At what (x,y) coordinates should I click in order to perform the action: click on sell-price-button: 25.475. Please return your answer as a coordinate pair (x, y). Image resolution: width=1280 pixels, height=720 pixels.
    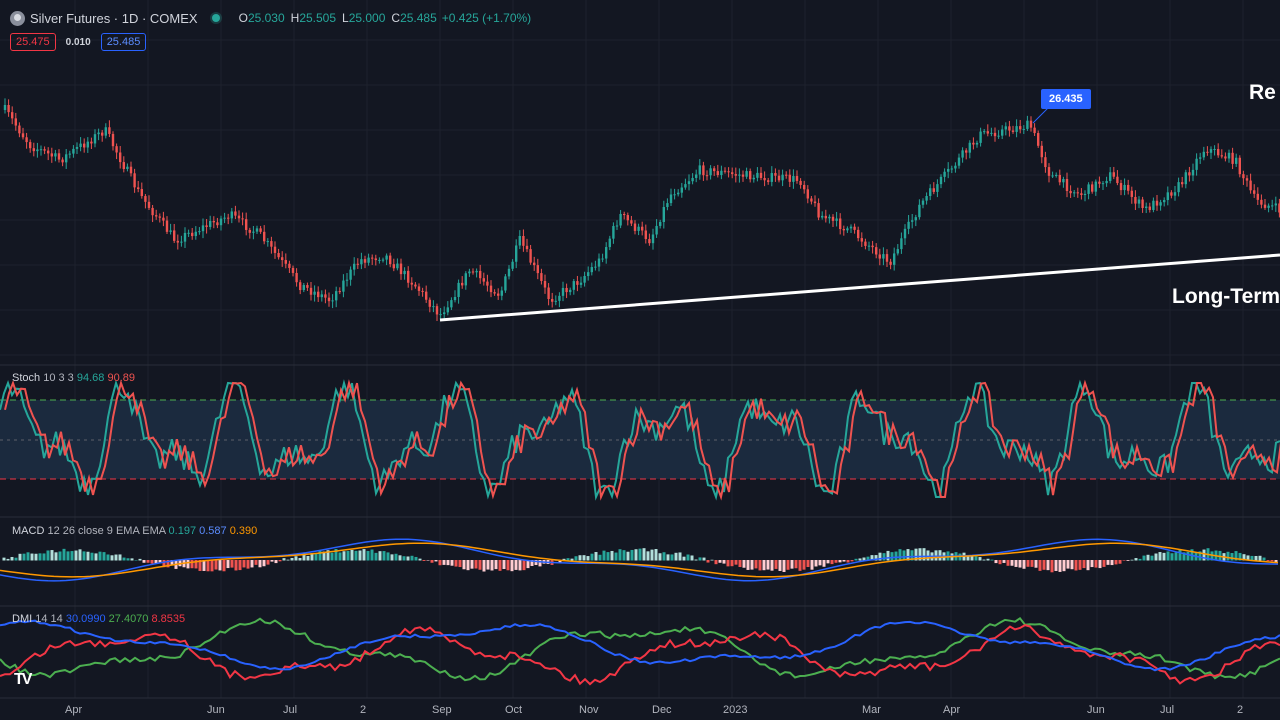
    Looking at the image, I should click on (33, 42).